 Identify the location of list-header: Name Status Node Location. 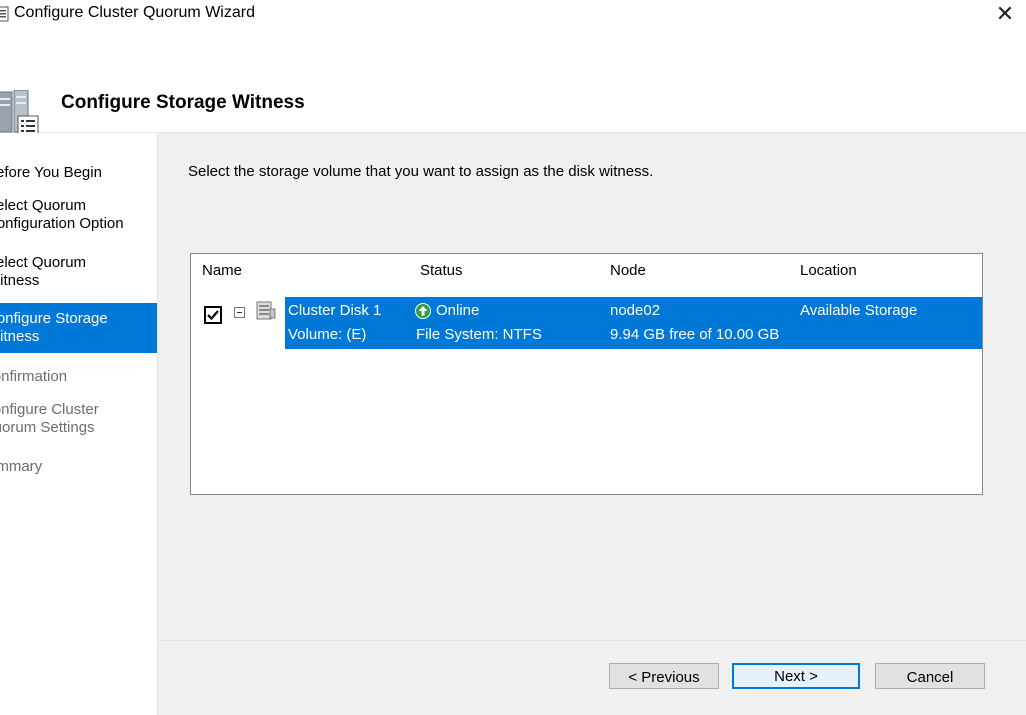
(586, 271).